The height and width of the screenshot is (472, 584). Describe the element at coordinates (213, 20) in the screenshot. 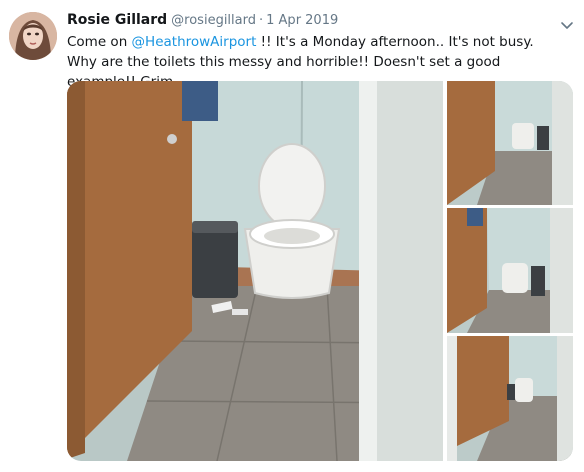

I see `author-handle: @rosiegillard` at that location.